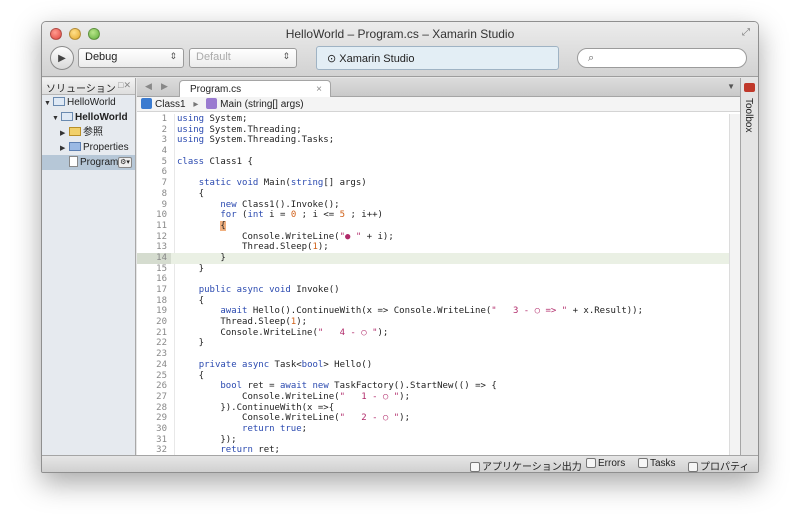  What do you see at coordinates (439, 205) in the screenshot?
I see `code-line: 9 new Class1().Invoke();` at bounding box center [439, 205].